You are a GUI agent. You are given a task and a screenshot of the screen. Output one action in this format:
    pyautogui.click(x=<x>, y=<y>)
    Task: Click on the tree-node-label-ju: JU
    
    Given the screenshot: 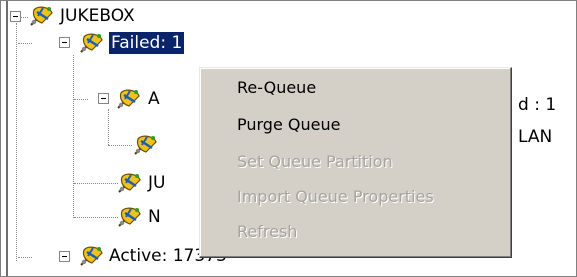 What is the action you would take?
    pyautogui.click(x=156, y=183)
    